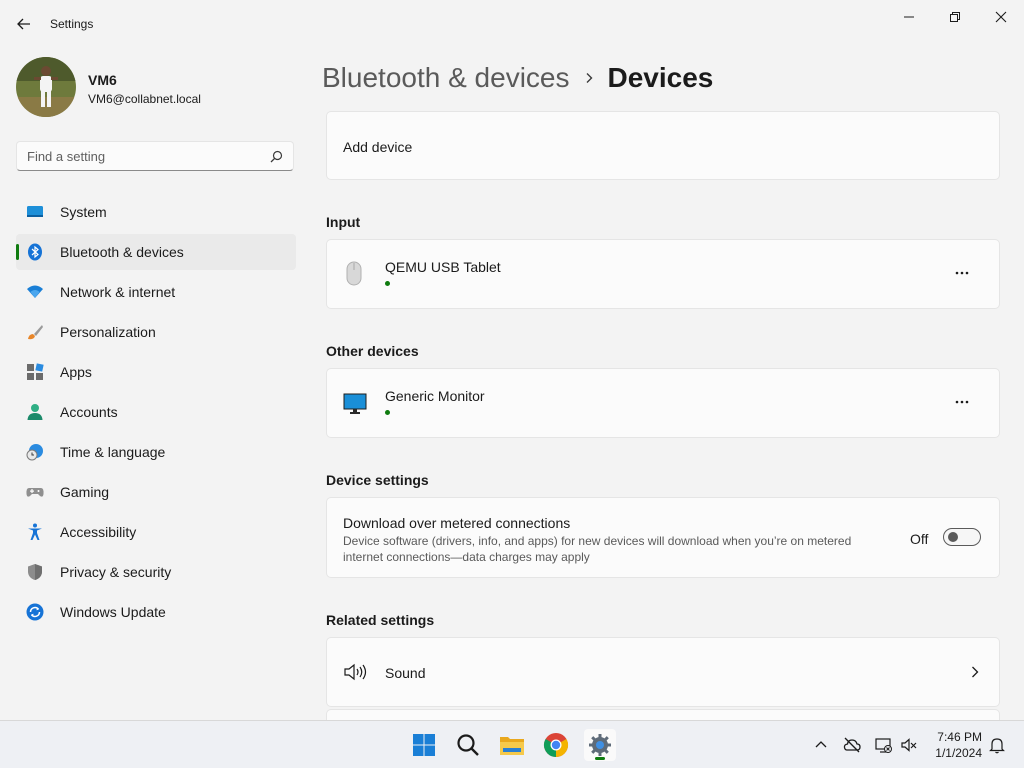 The height and width of the screenshot is (768, 1024). Describe the element at coordinates (156, 532) in the screenshot. I see `sidebar-item-accessibility: Accessibility` at that location.